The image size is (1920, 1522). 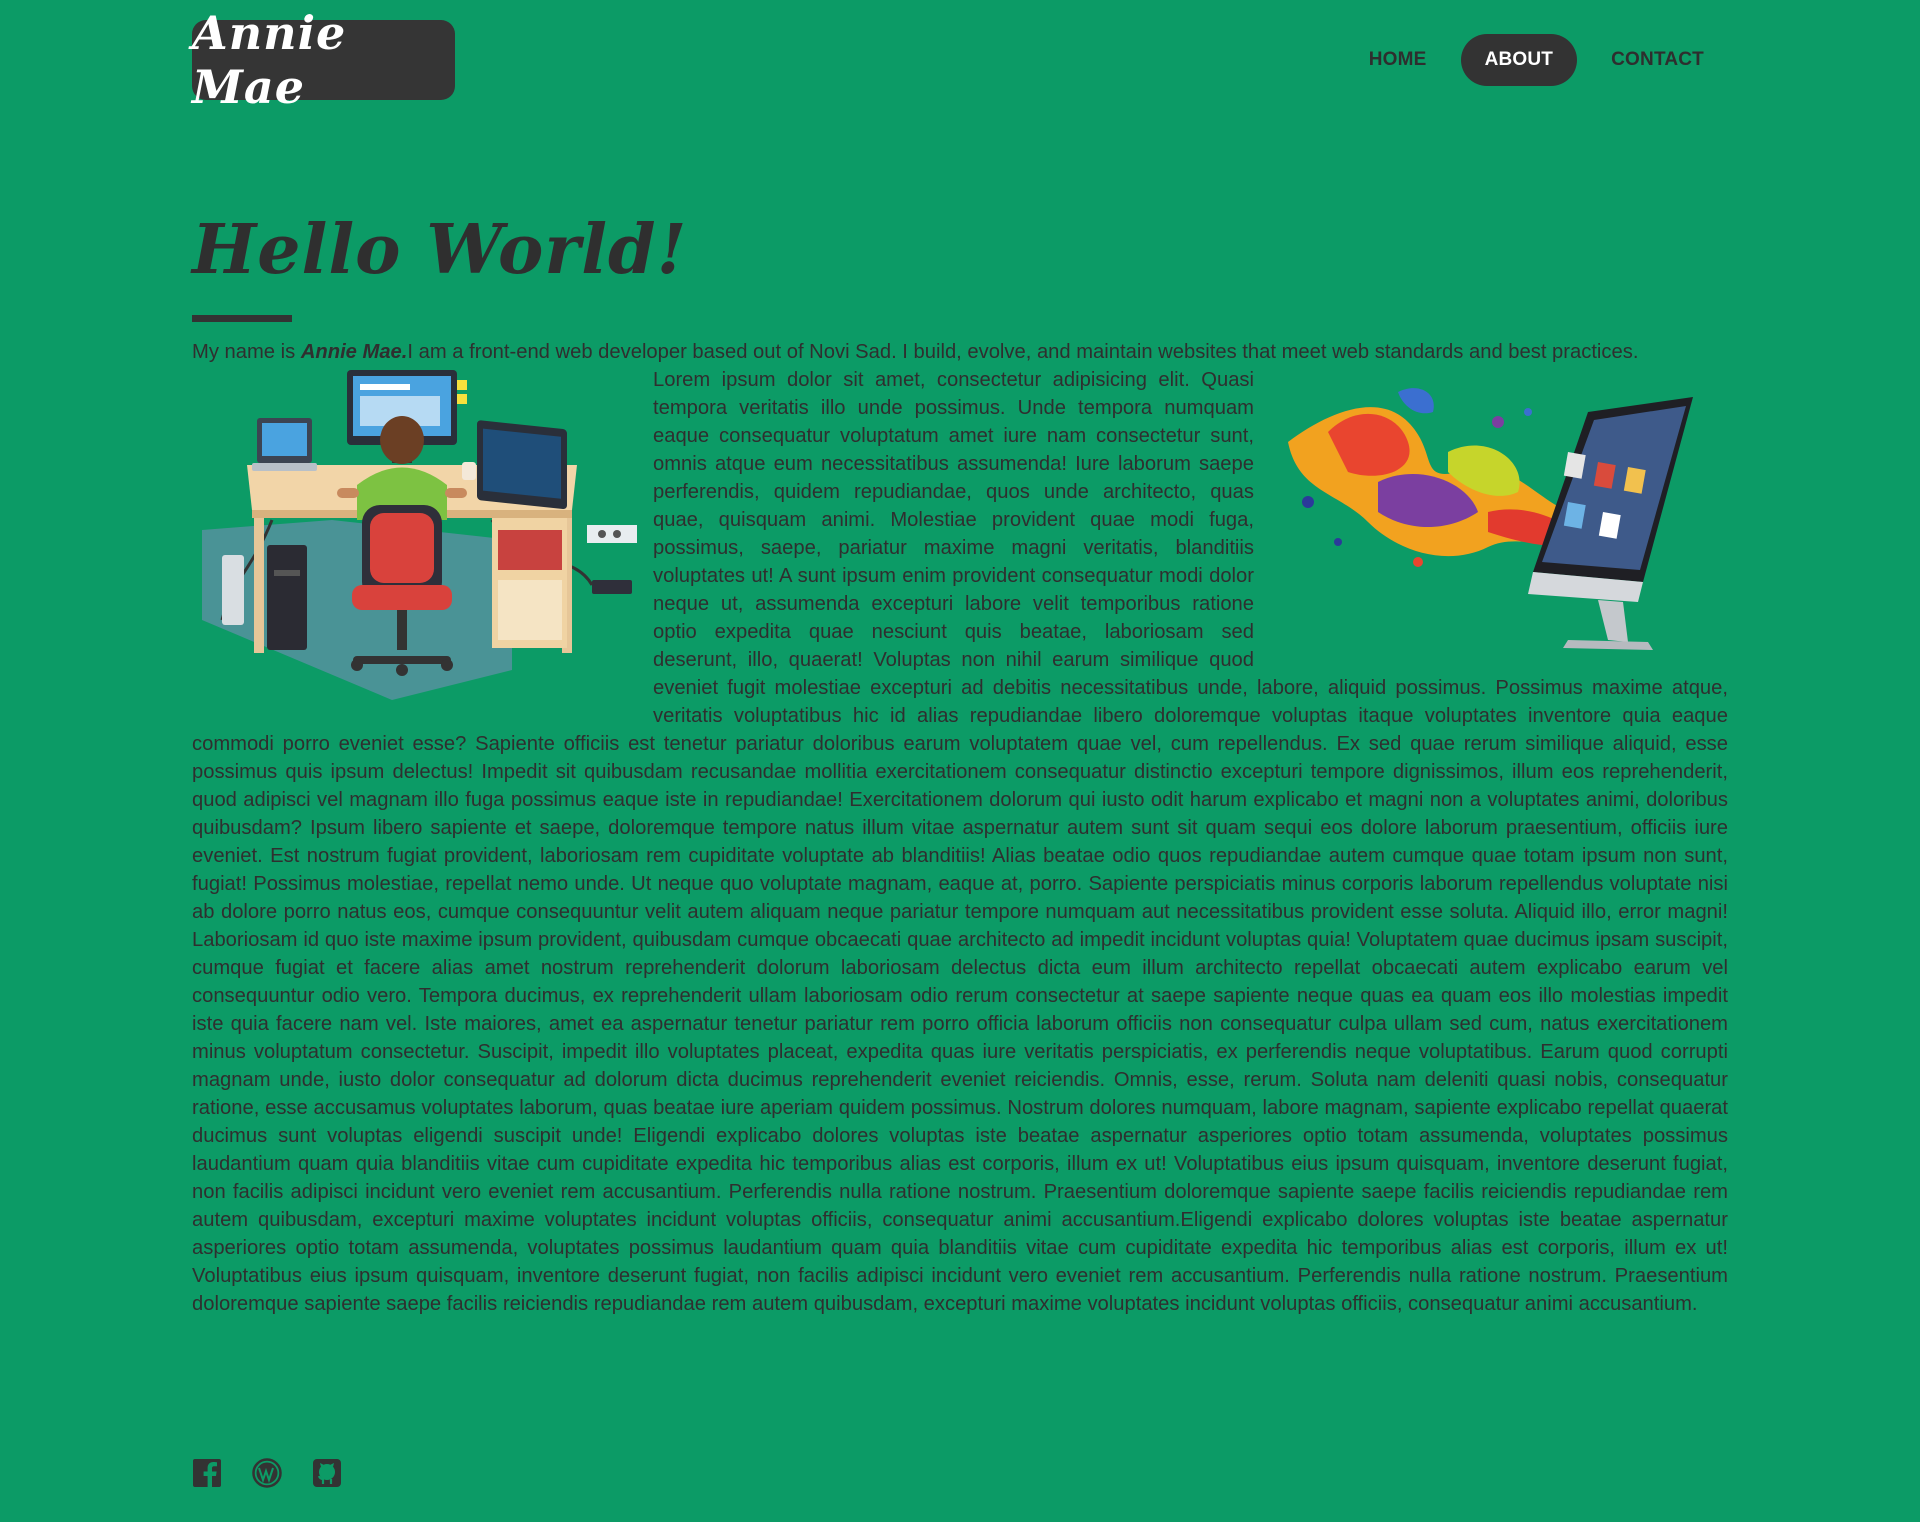 I want to click on facebook-icon, so click(x=207, y=1473).